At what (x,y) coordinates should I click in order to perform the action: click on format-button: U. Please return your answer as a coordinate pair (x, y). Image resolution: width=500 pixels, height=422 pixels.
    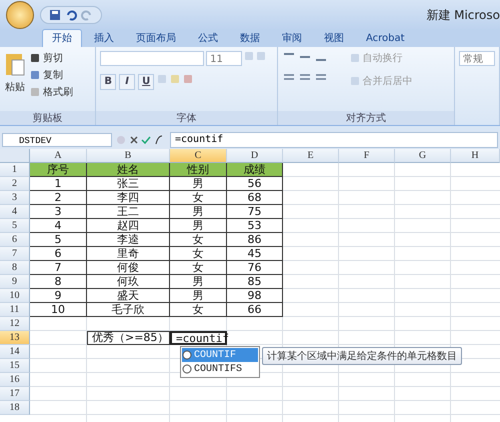
    Looking at the image, I should click on (146, 82).